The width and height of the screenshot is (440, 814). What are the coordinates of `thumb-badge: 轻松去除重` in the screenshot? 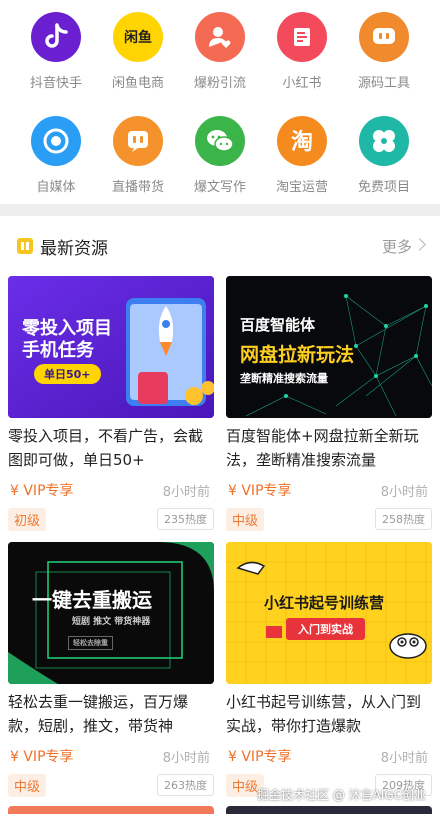 It's located at (90, 643).